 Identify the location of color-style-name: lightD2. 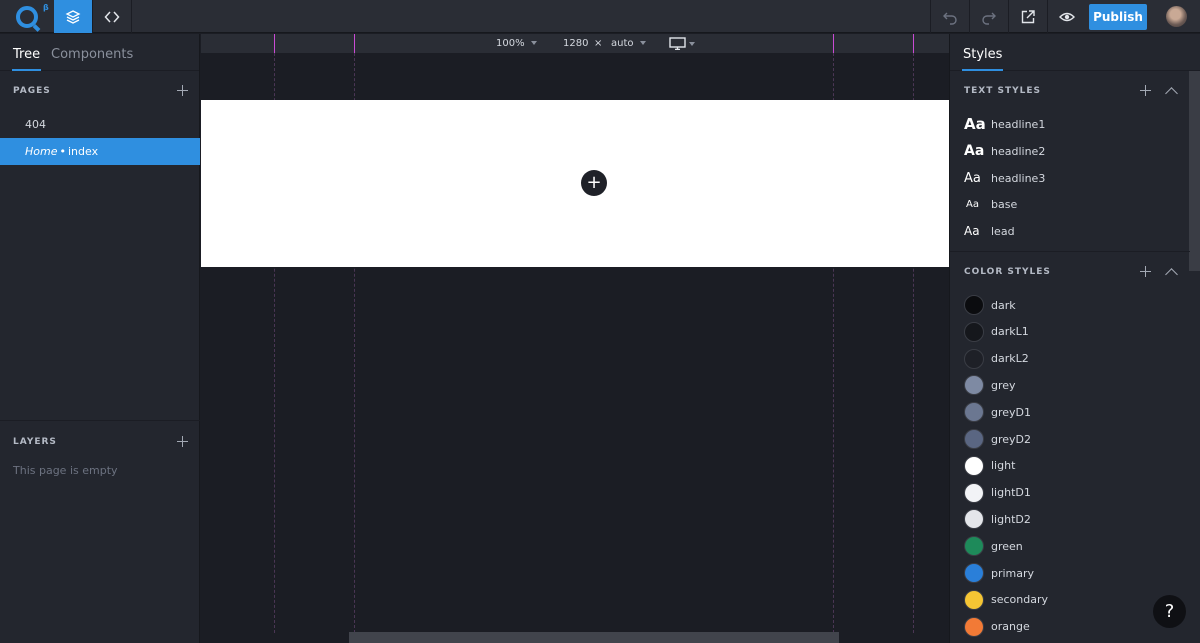
(1011, 519).